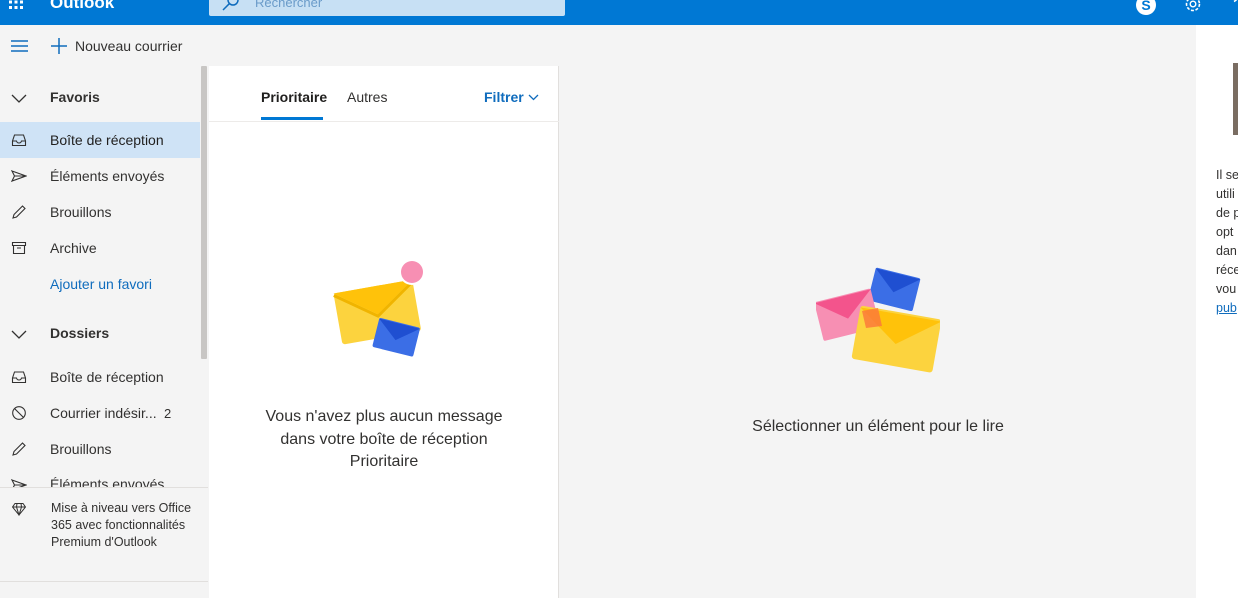 This screenshot has height=598, width=1238. I want to click on message-list-tabs: Prioritaire Autres Filtrer, so click(384, 94).